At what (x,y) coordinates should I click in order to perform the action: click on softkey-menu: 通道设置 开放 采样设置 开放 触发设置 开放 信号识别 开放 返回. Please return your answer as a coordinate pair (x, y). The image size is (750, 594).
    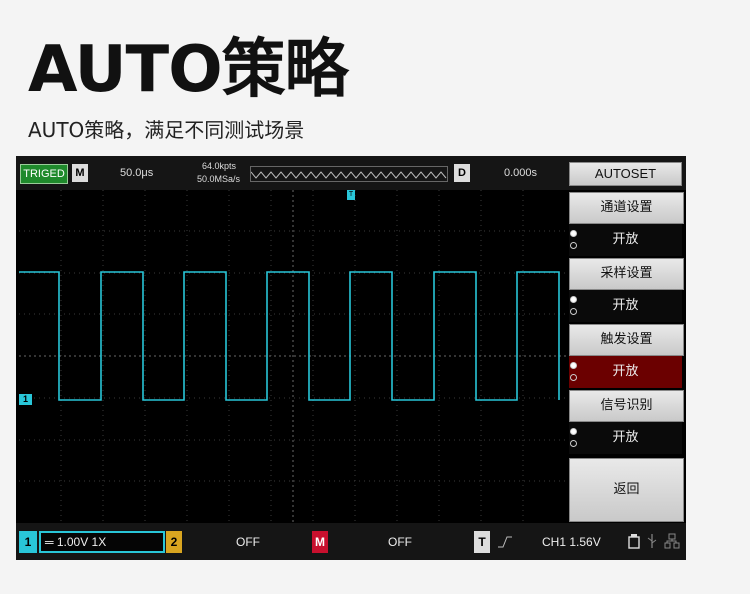
    Looking at the image, I should click on (627, 356).